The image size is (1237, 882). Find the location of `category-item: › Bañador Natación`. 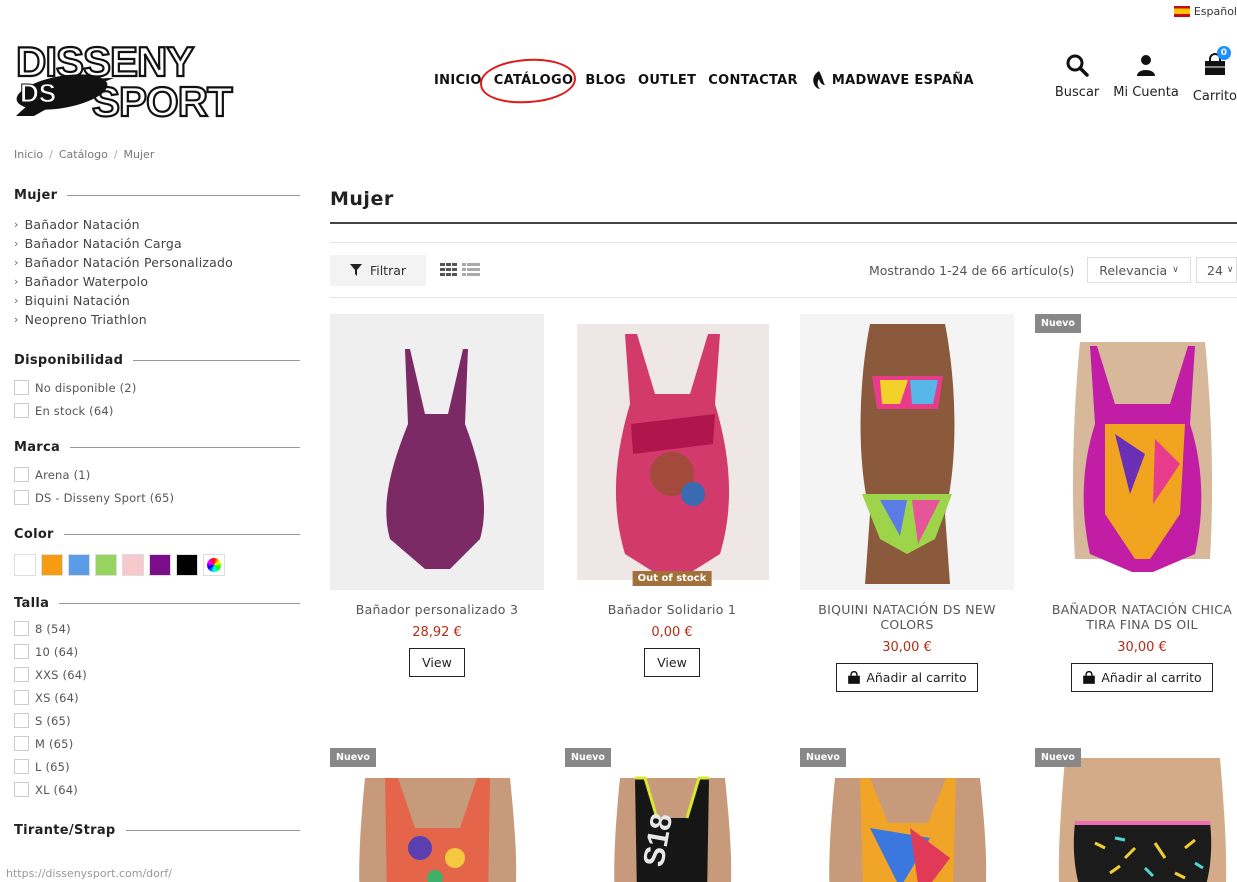

category-item: › Bañador Natación is located at coordinates (157, 224).